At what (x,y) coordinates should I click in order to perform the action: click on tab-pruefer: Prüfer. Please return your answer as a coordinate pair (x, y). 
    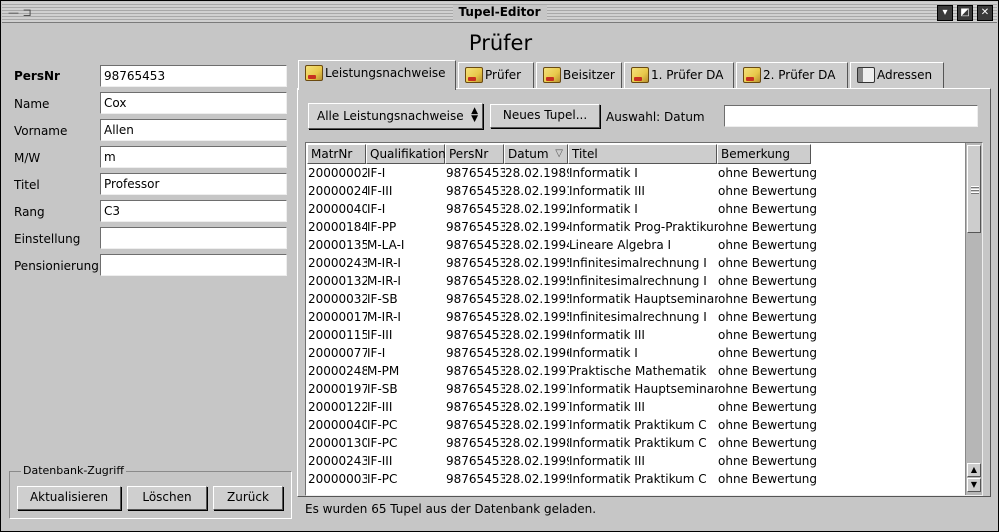
    Looking at the image, I should click on (496, 75).